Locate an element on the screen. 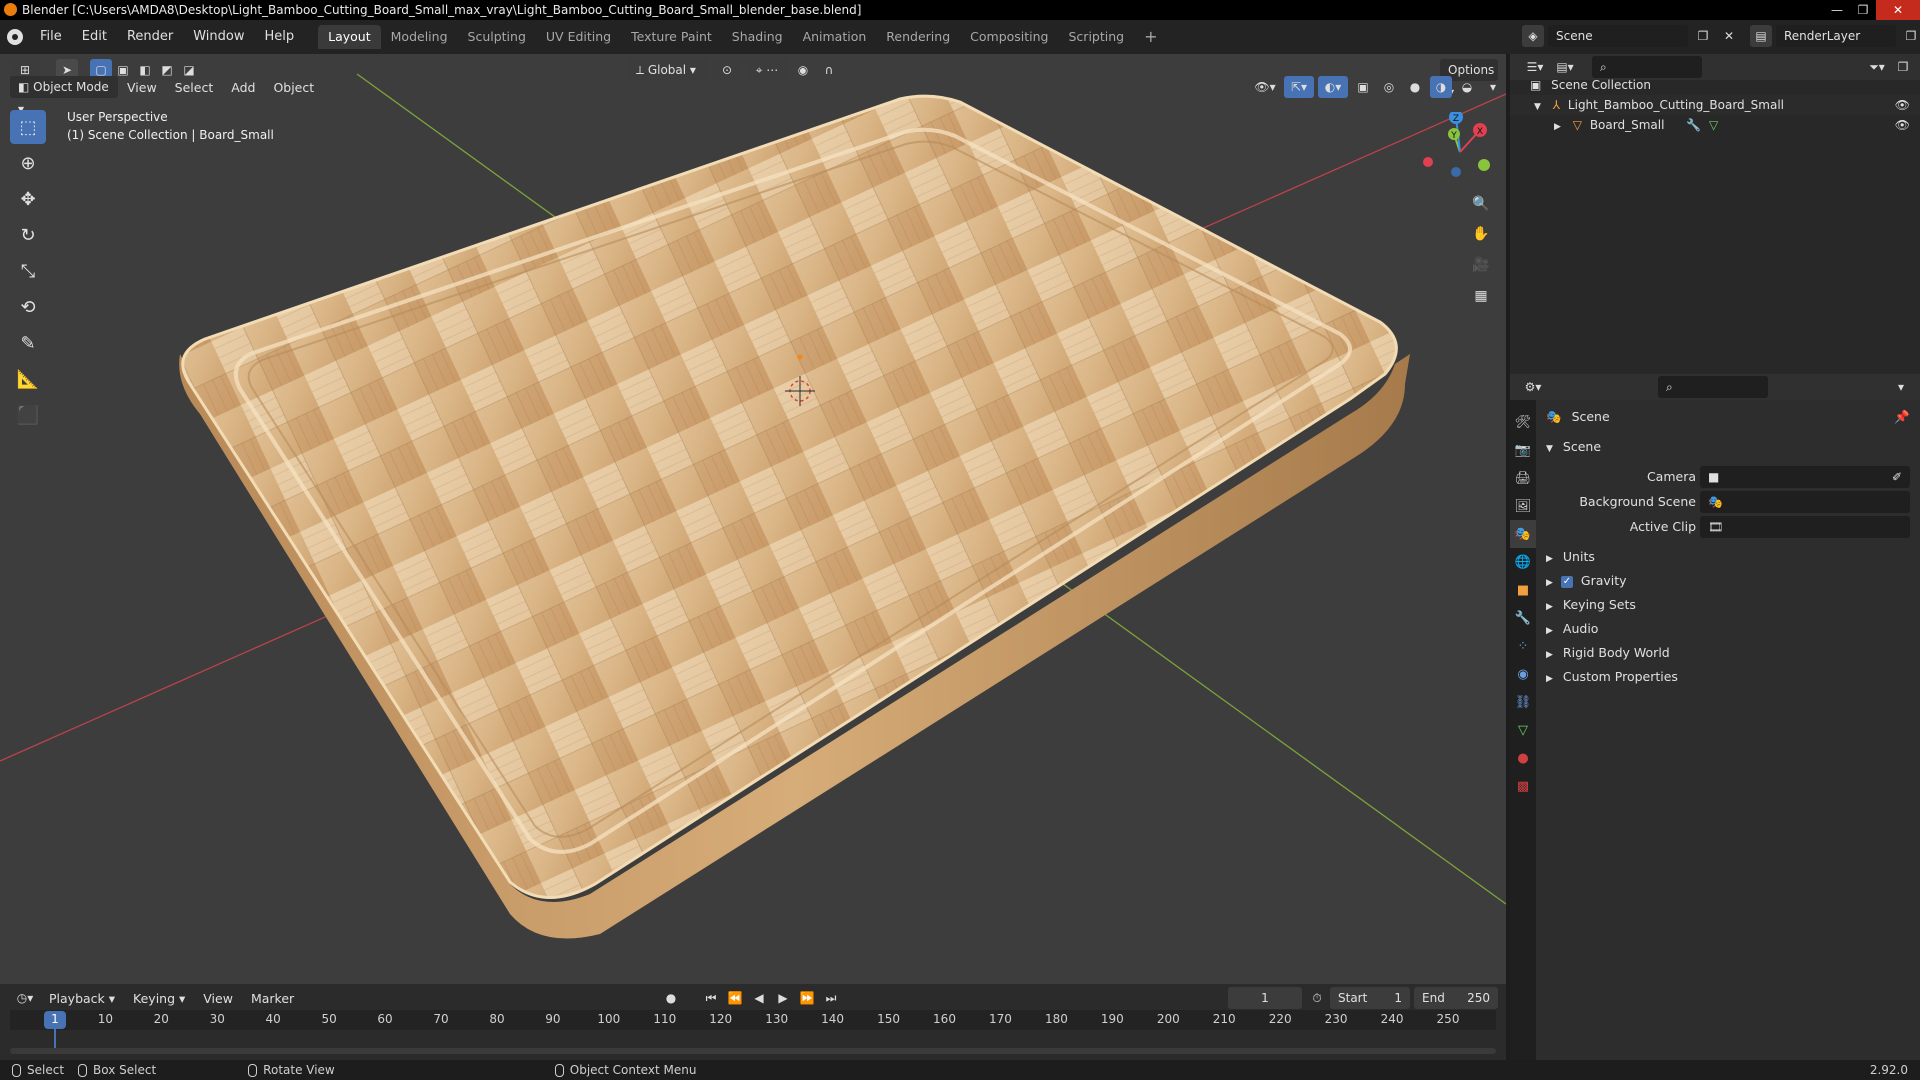 This screenshot has width=1920, height=1080. tab-rendering: Rendering is located at coordinates (918, 37).